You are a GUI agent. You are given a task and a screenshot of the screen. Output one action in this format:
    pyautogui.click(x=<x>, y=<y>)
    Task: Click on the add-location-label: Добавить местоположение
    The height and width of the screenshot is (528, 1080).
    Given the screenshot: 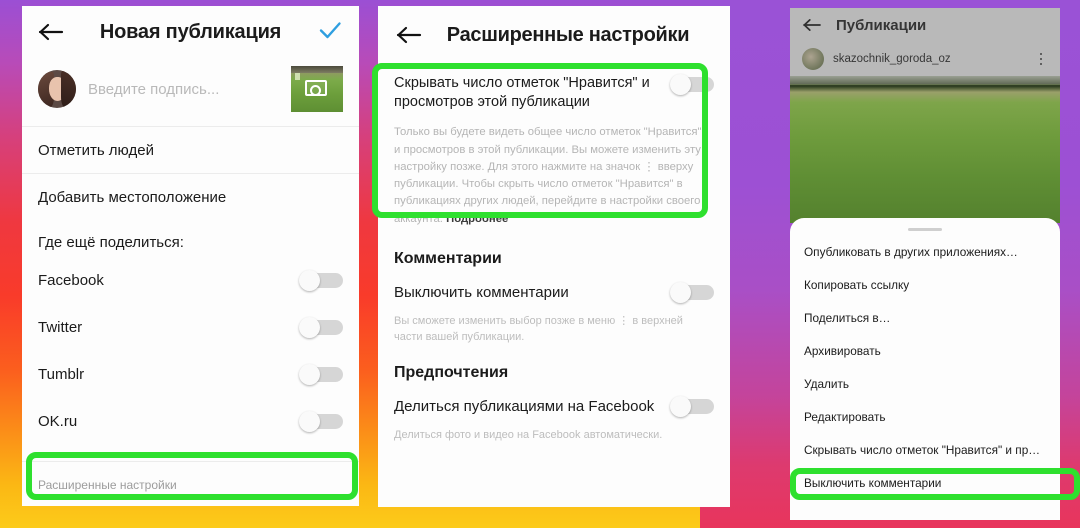 What is the action you would take?
    pyautogui.click(x=132, y=197)
    